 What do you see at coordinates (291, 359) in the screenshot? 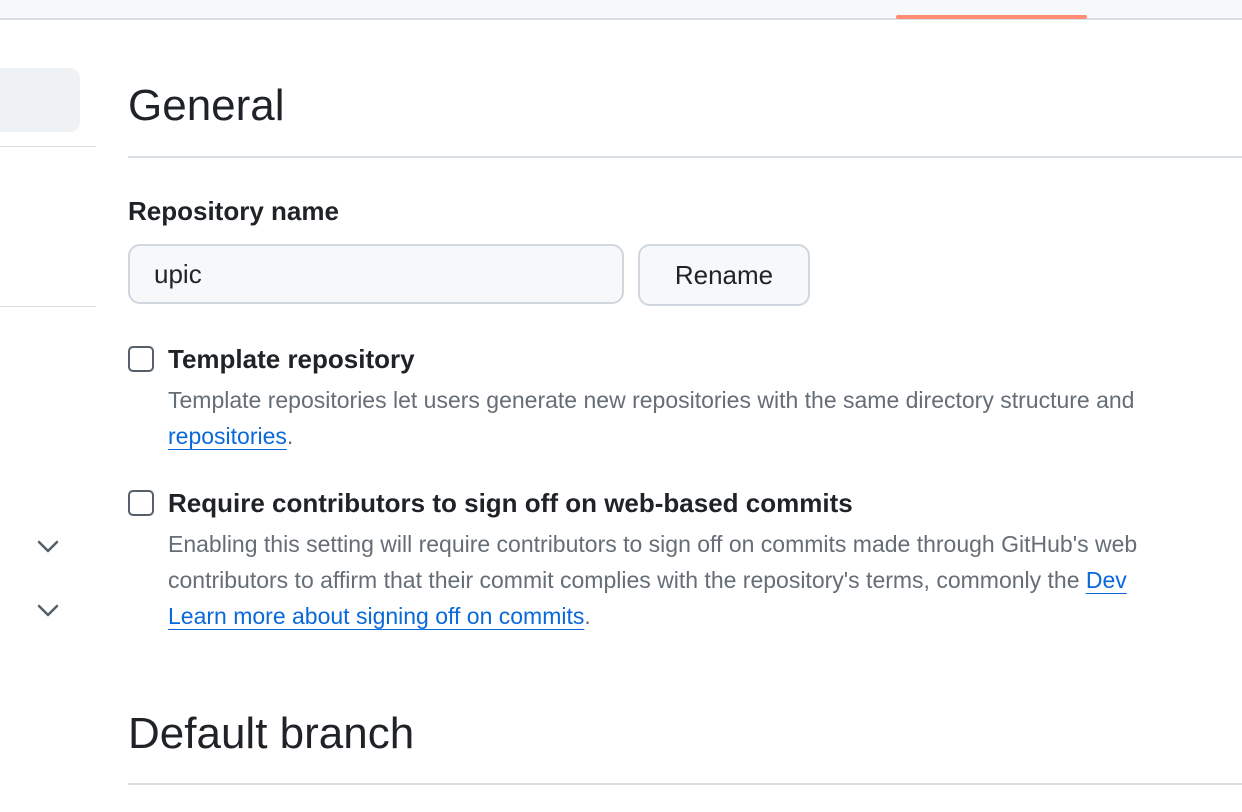
I see `template-repository-title: Template repository` at bounding box center [291, 359].